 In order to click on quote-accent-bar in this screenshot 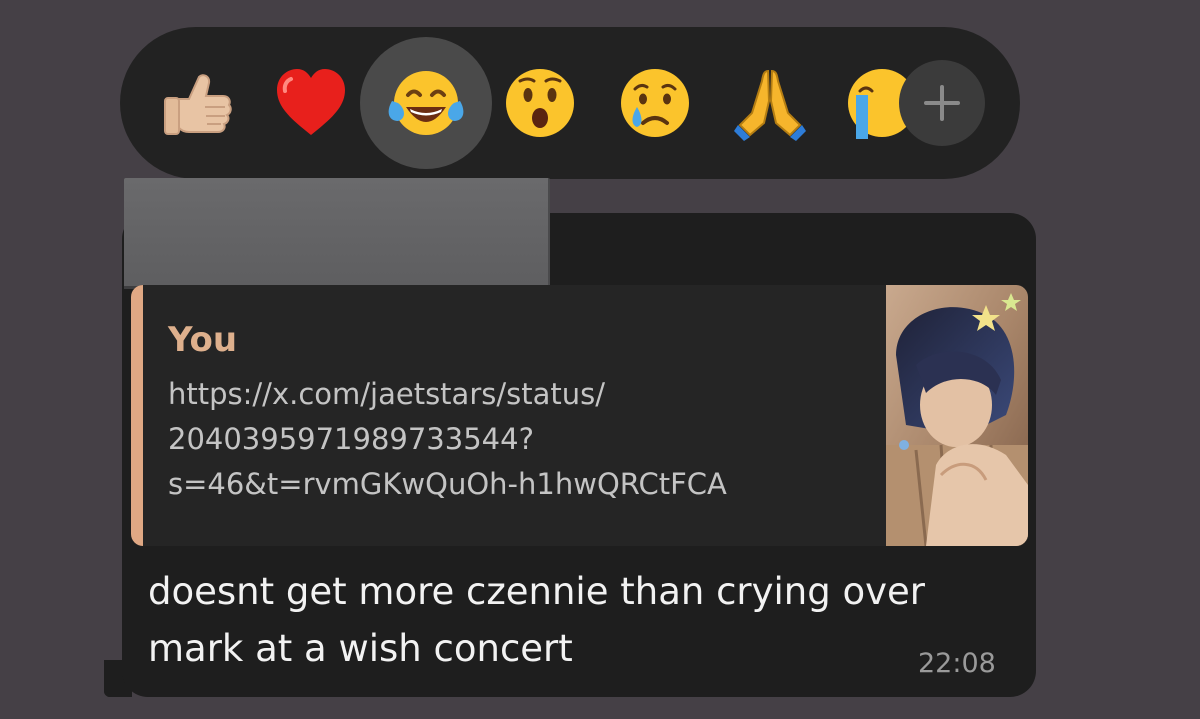, I will do `click(137, 415)`.